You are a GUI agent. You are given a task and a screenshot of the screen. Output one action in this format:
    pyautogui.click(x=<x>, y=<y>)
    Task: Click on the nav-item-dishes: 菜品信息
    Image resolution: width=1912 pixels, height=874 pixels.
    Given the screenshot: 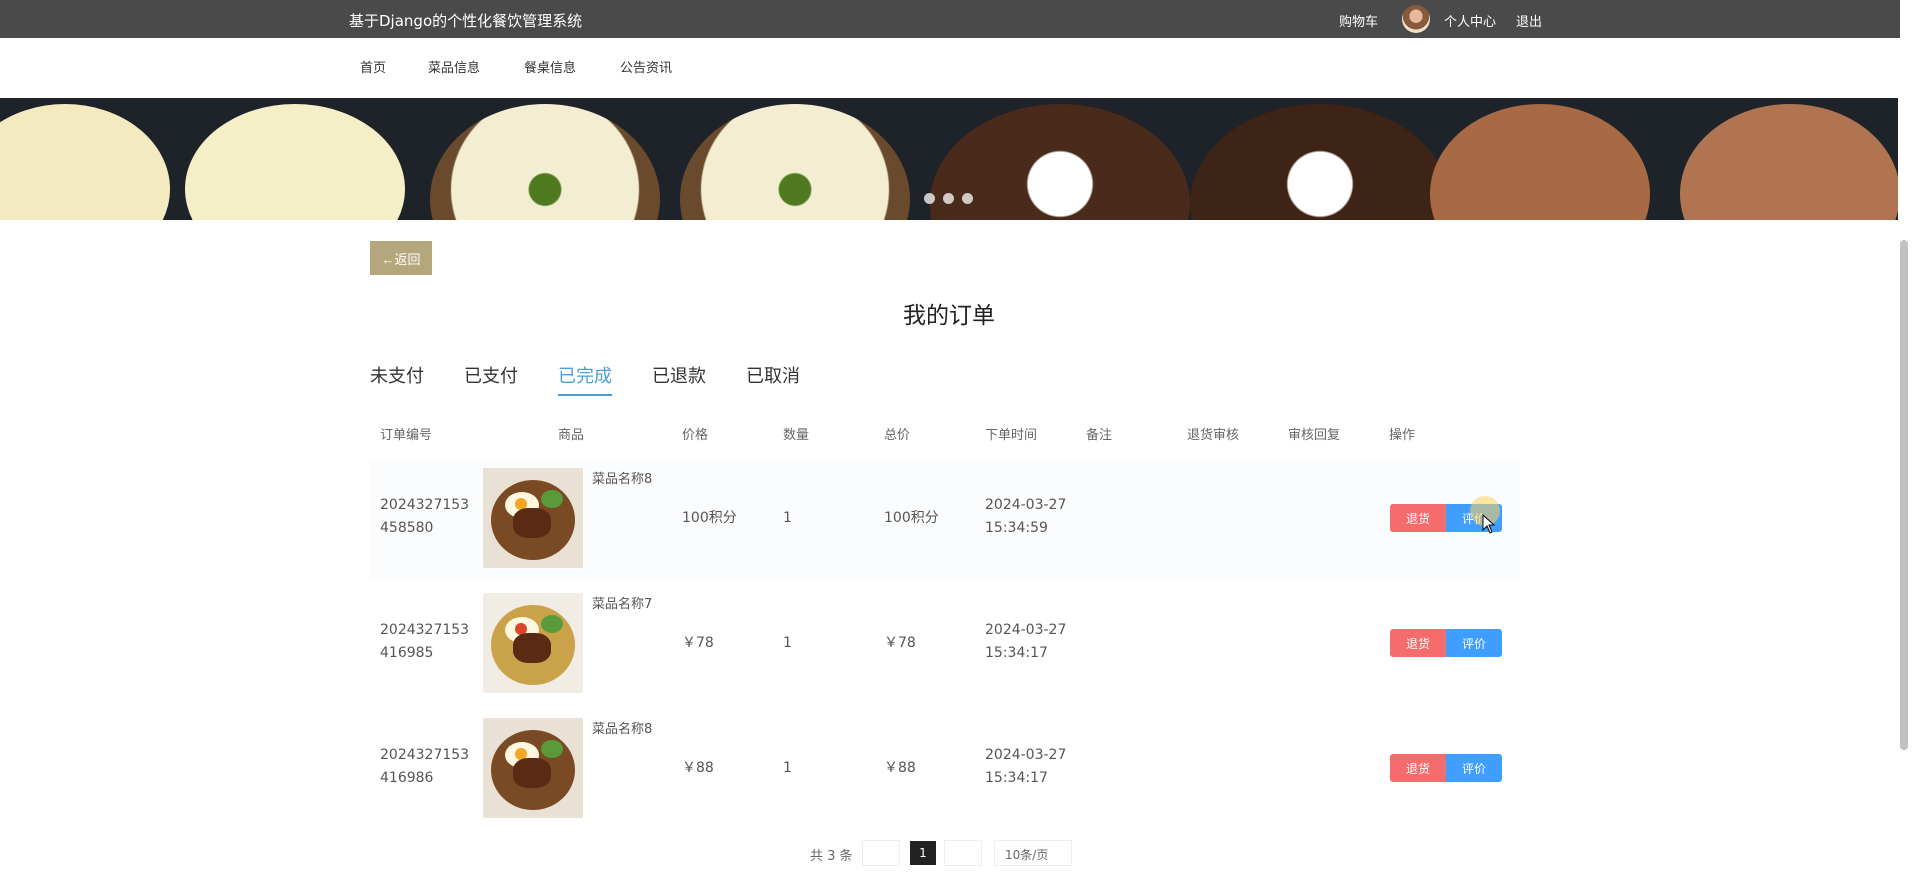 What is the action you would take?
    pyautogui.click(x=454, y=66)
    